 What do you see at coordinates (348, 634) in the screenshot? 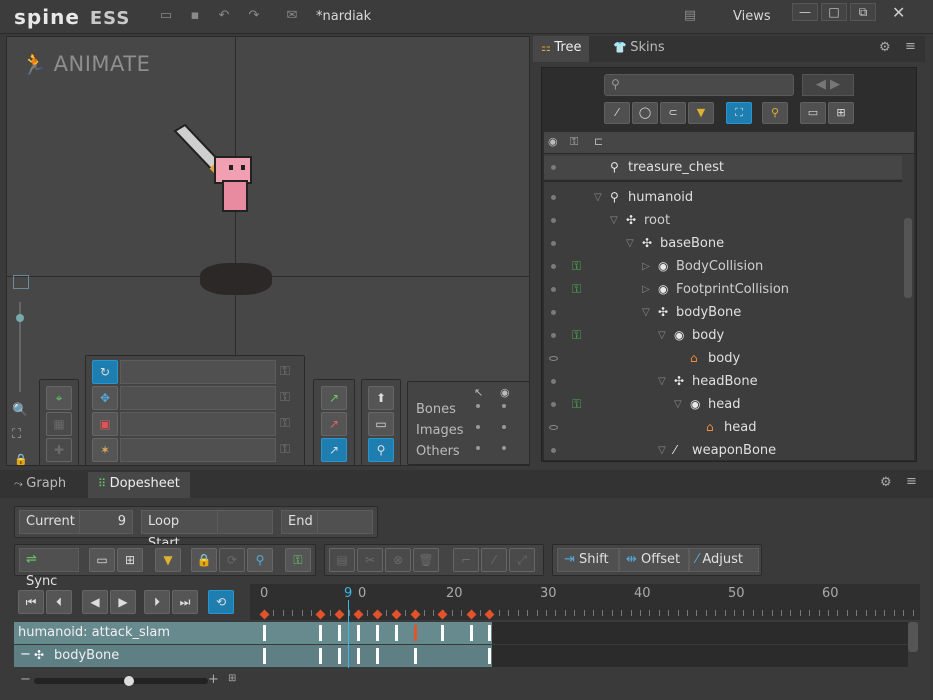
I see `playhead` at bounding box center [348, 634].